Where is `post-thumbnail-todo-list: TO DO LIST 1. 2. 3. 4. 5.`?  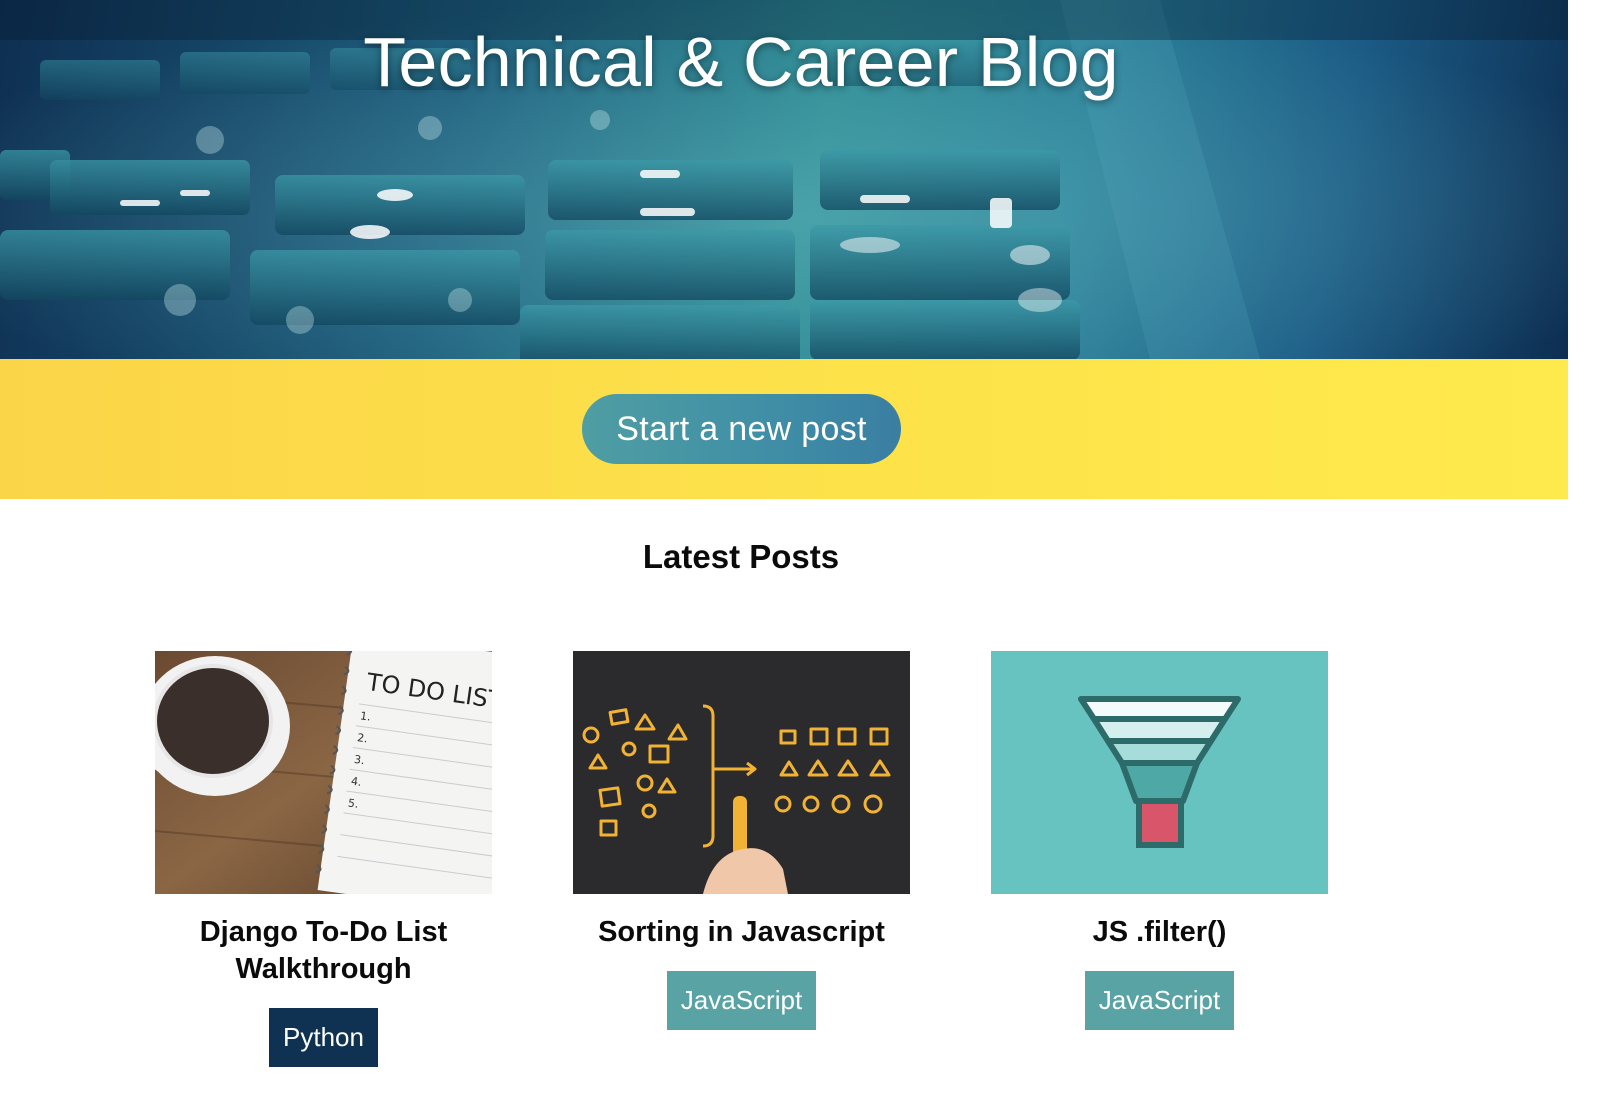 post-thumbnail-todo-list: TO DO LIST 1. 2. 3. 4. 5. is located at coordinates (323, 772).